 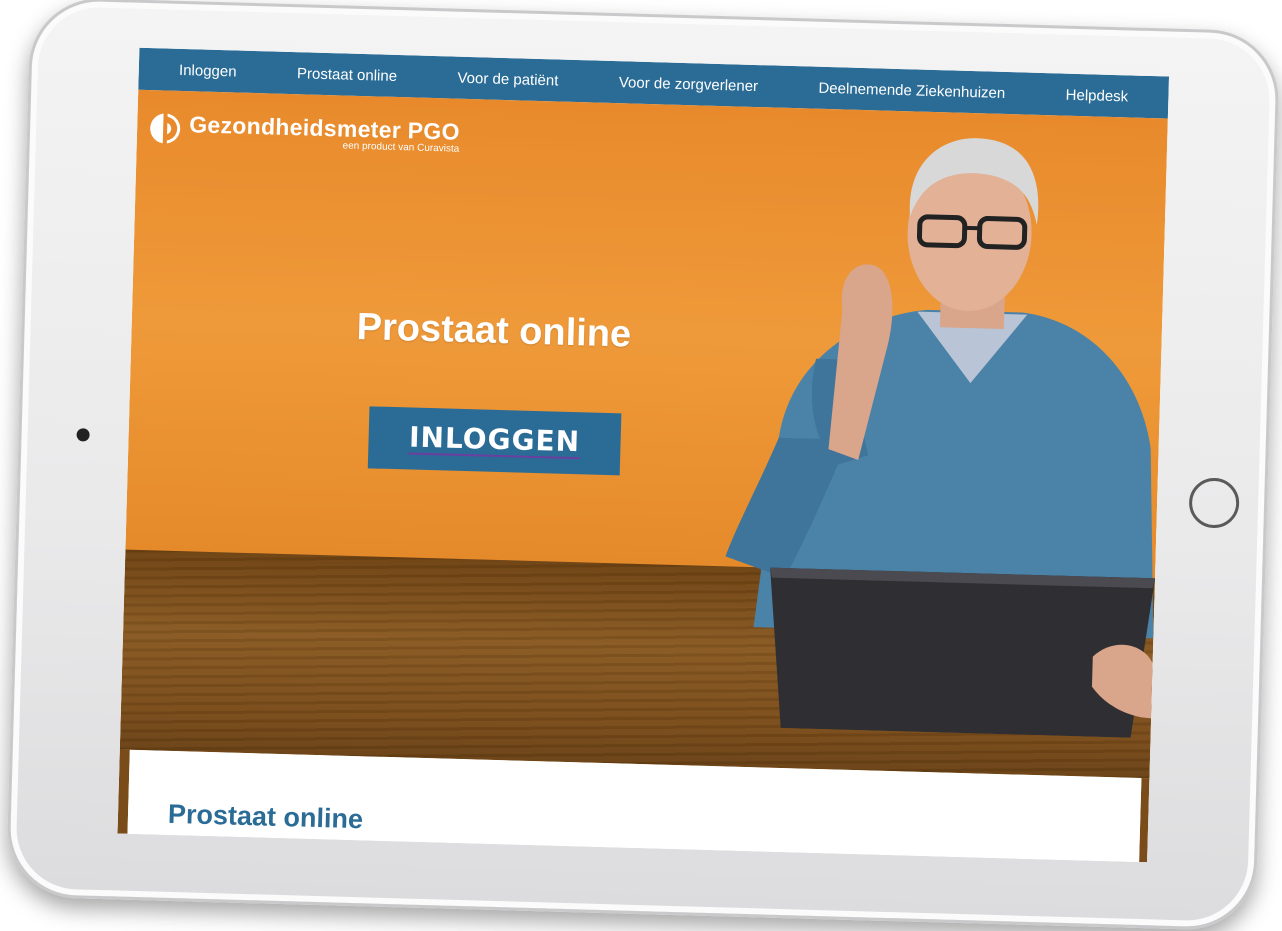 I want to click on hero-title: Prostaat online, so click(x=494, y=331).